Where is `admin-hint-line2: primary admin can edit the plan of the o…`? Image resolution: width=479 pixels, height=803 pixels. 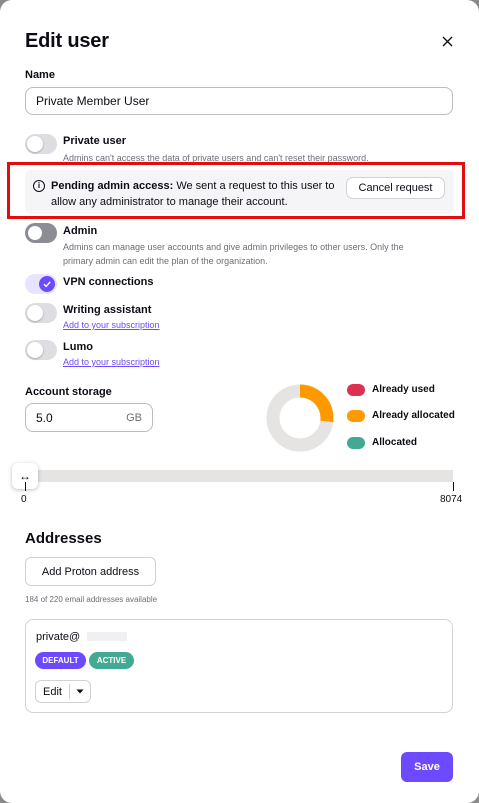
admin-hint-line2: primary admin can edit the plan of the o… is located at coordinates (165, 261).